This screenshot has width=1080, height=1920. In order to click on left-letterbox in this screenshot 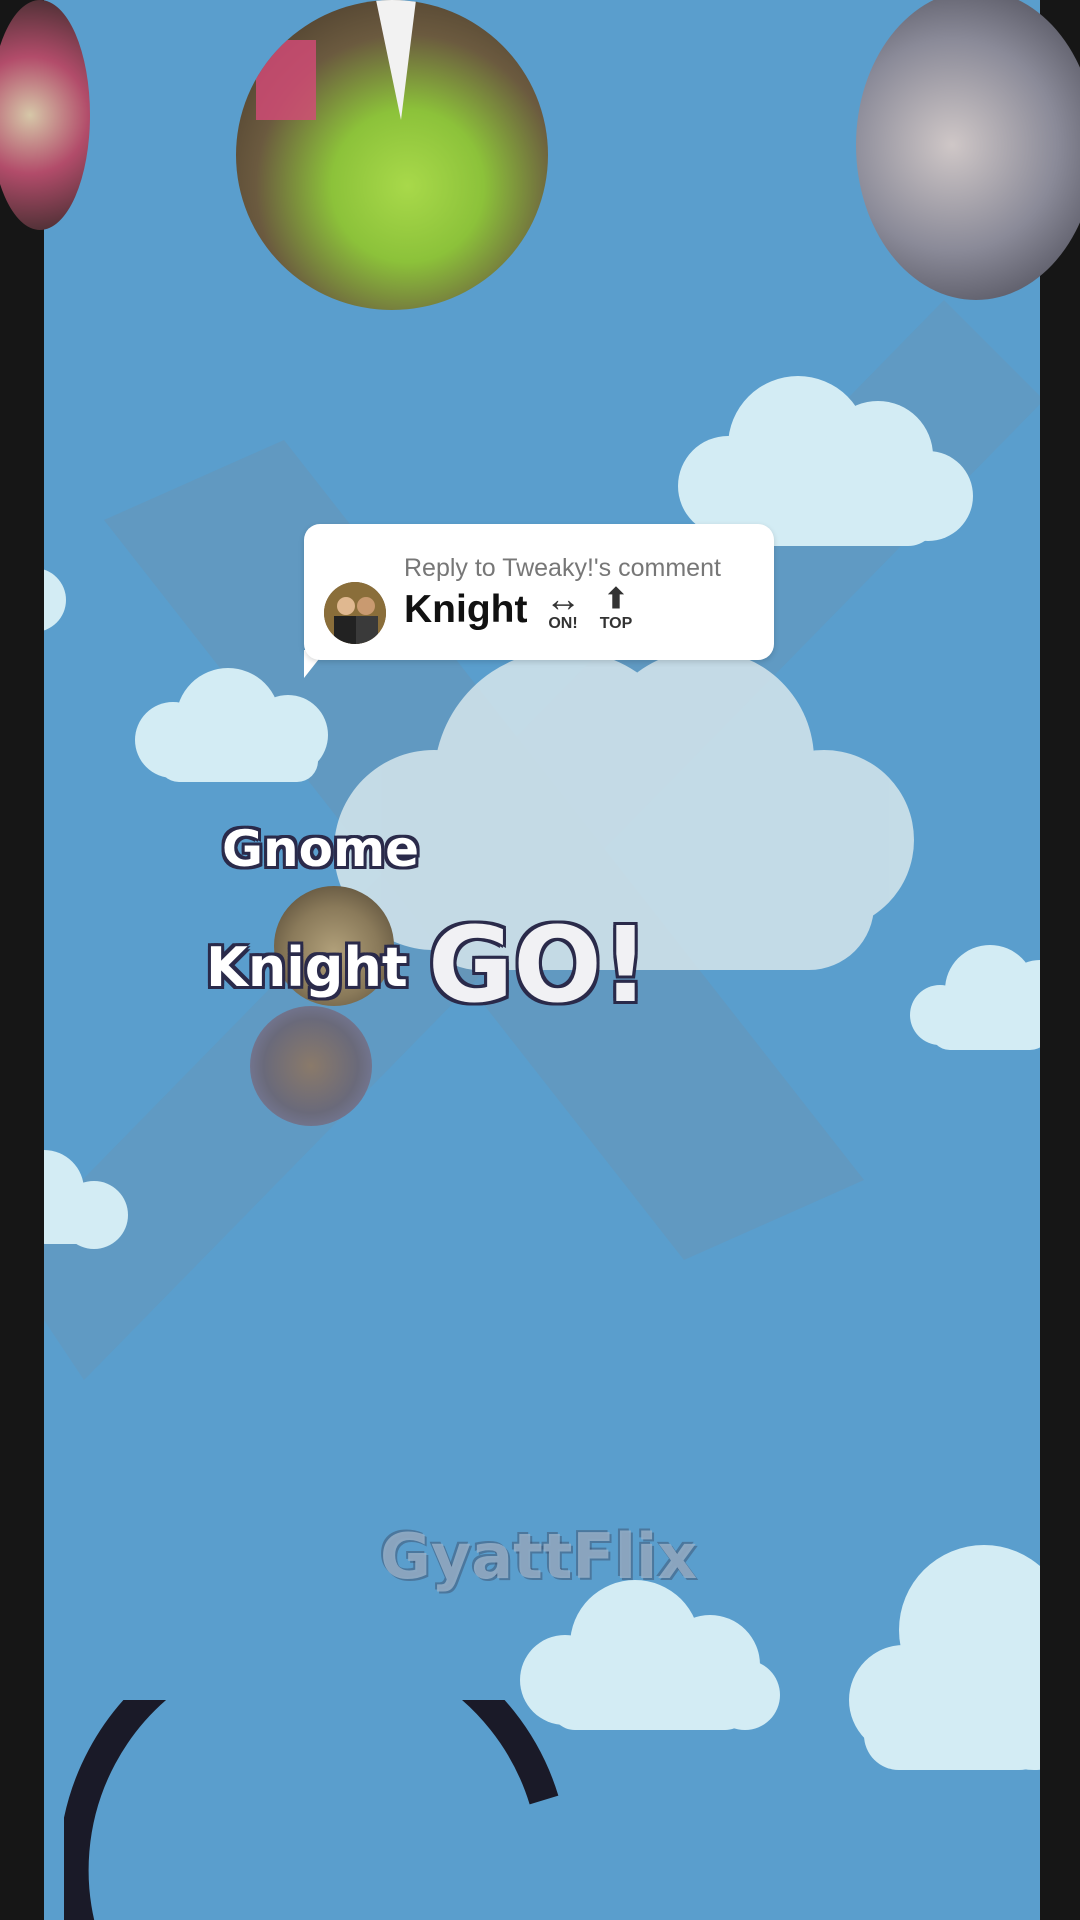, I will do `click(22, 960)`.